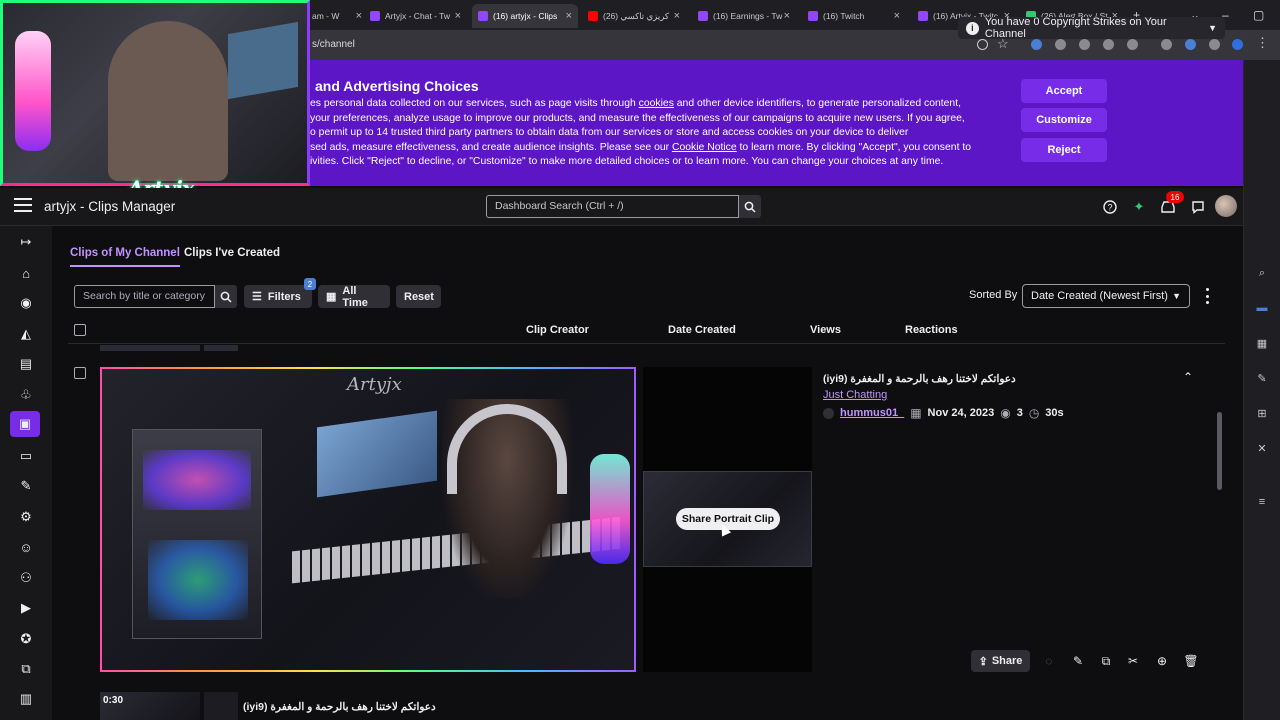  What do you see at coordinates (825, 330) in the screenshot?
I see `column-views: Views` at bounding box center [825, 330].